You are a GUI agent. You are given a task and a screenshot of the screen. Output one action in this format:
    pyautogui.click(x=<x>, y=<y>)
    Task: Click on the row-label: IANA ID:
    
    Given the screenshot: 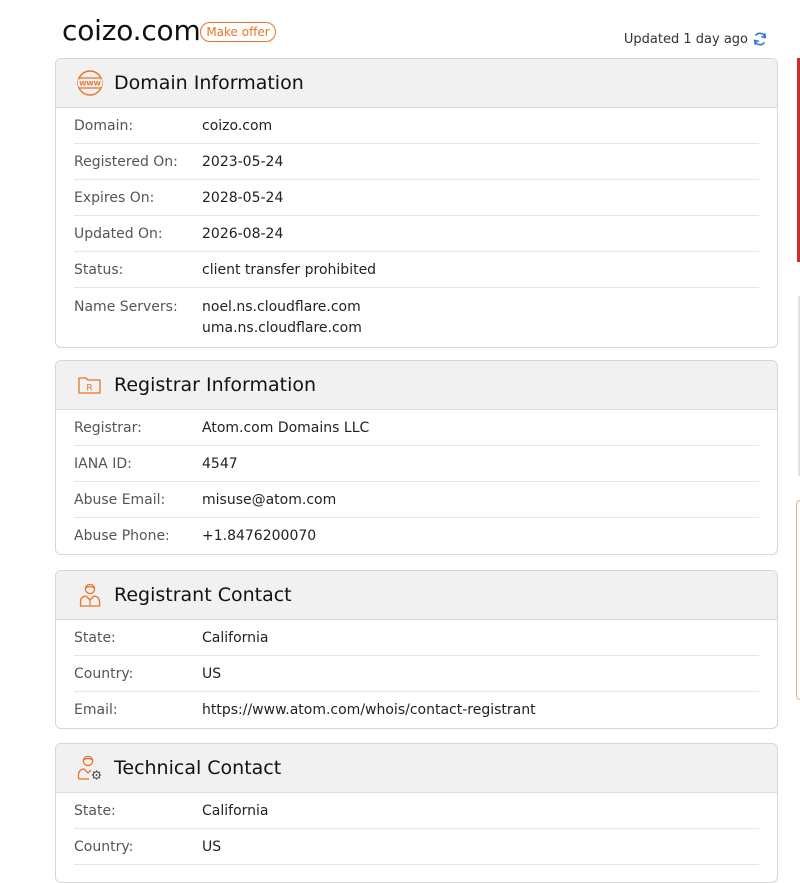 What is the action you would take?
    pyautogui.click(x=103, y=463)
    